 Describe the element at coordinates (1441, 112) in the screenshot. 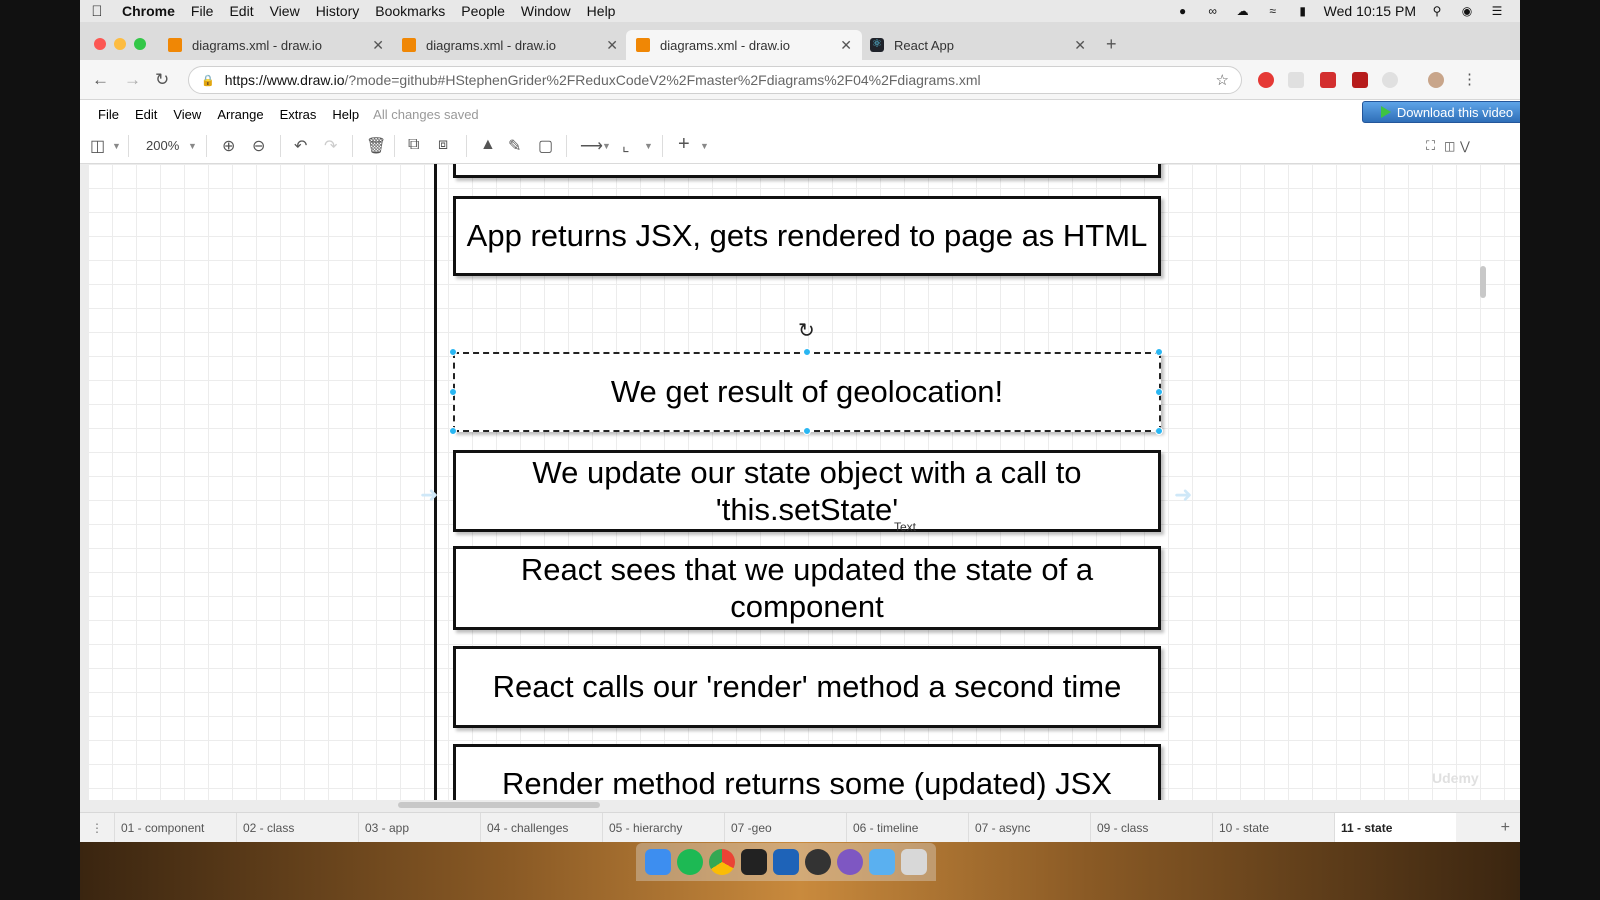

I see `download-video-button: Download this video` at that location.